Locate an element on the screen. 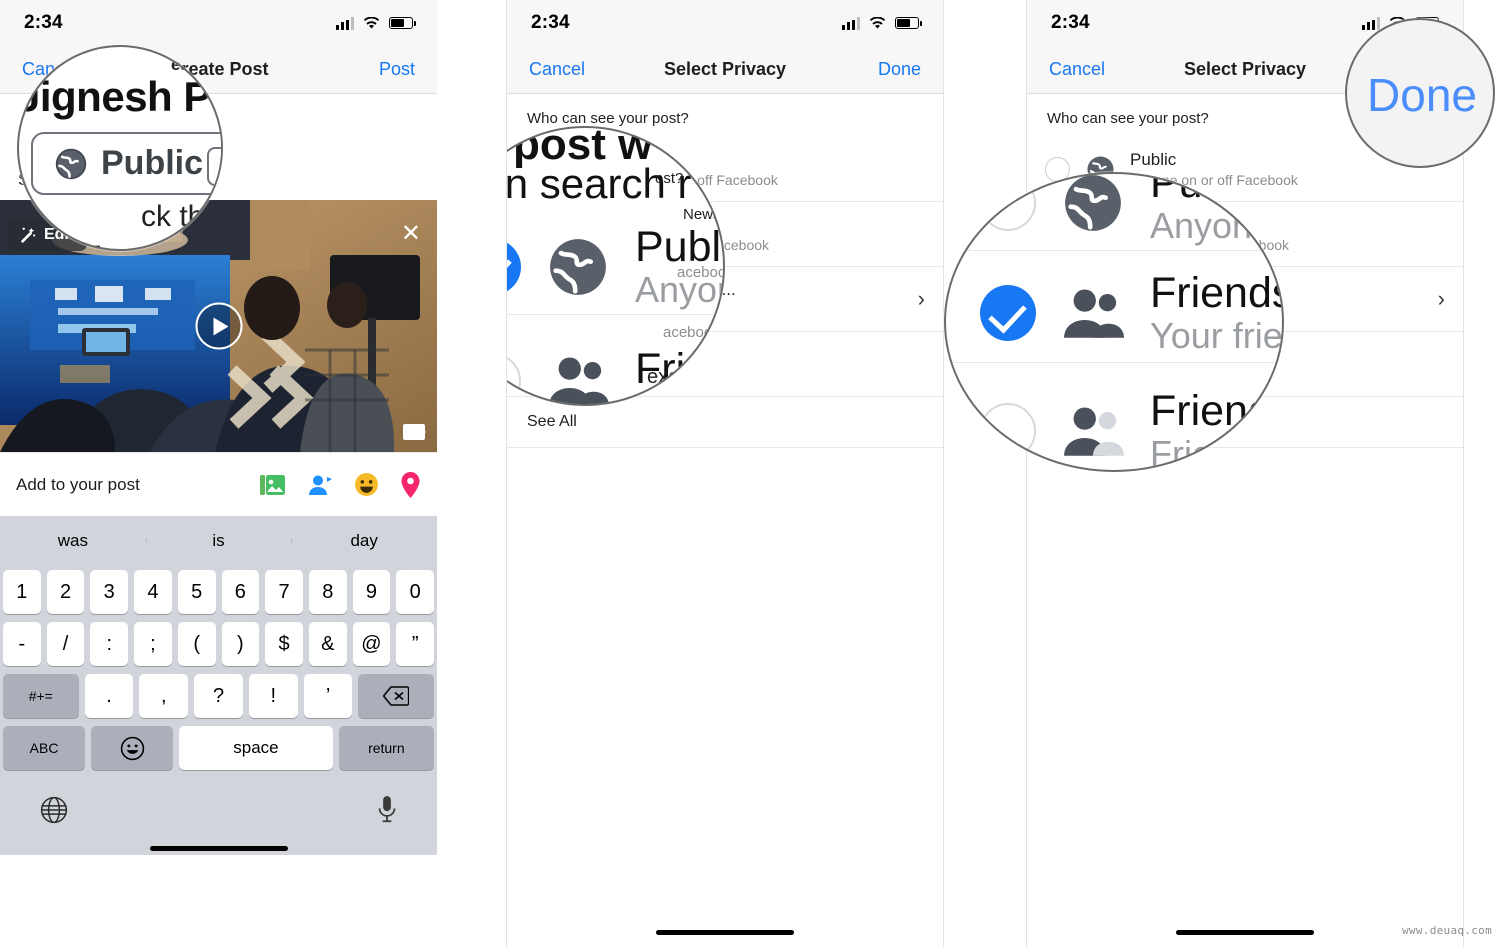 This screenshot has width=1500, height=947. feeling-icon is located at coordinates (366, 484).